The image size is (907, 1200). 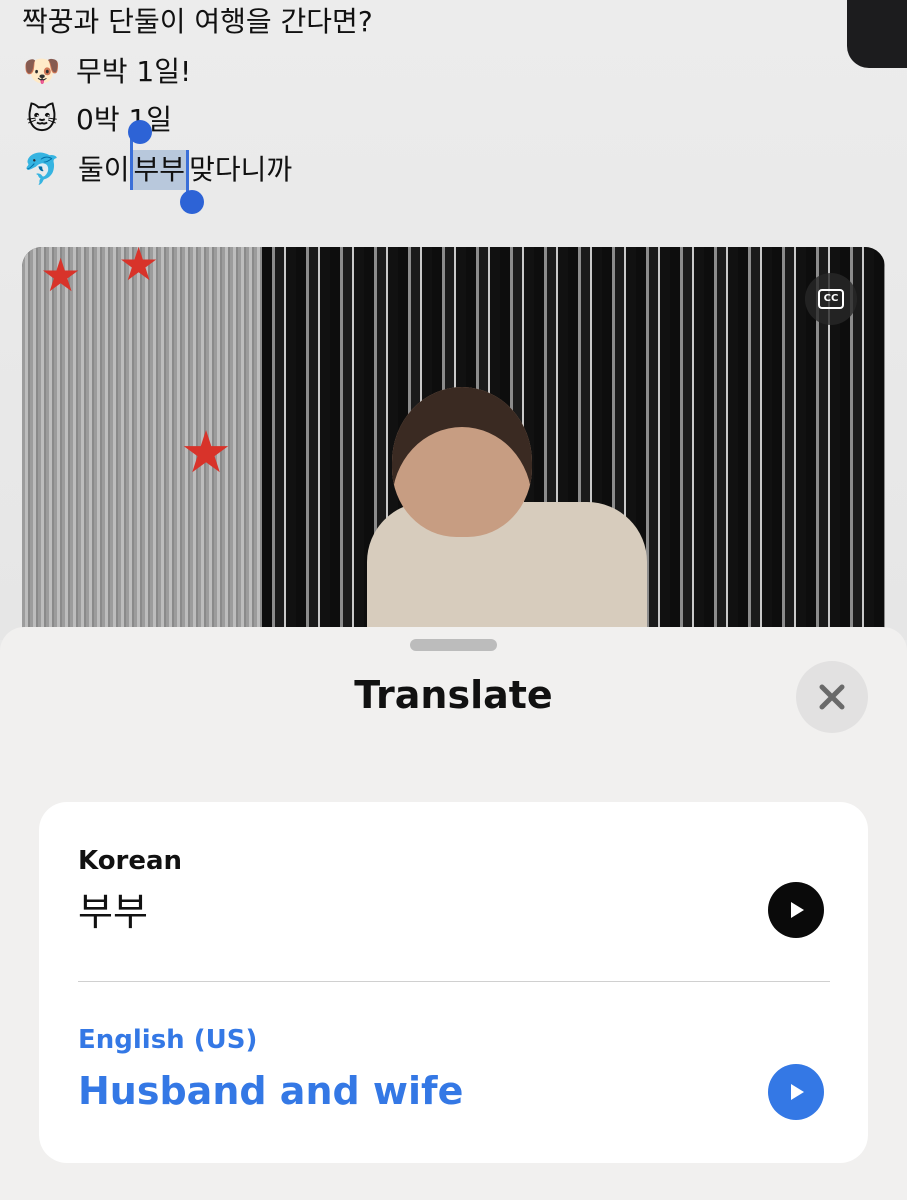 What do you see at coordinates (42, 71) in the screenshot?
I see `dog-face-icon: 🐶` at bounding box center [42, 71].